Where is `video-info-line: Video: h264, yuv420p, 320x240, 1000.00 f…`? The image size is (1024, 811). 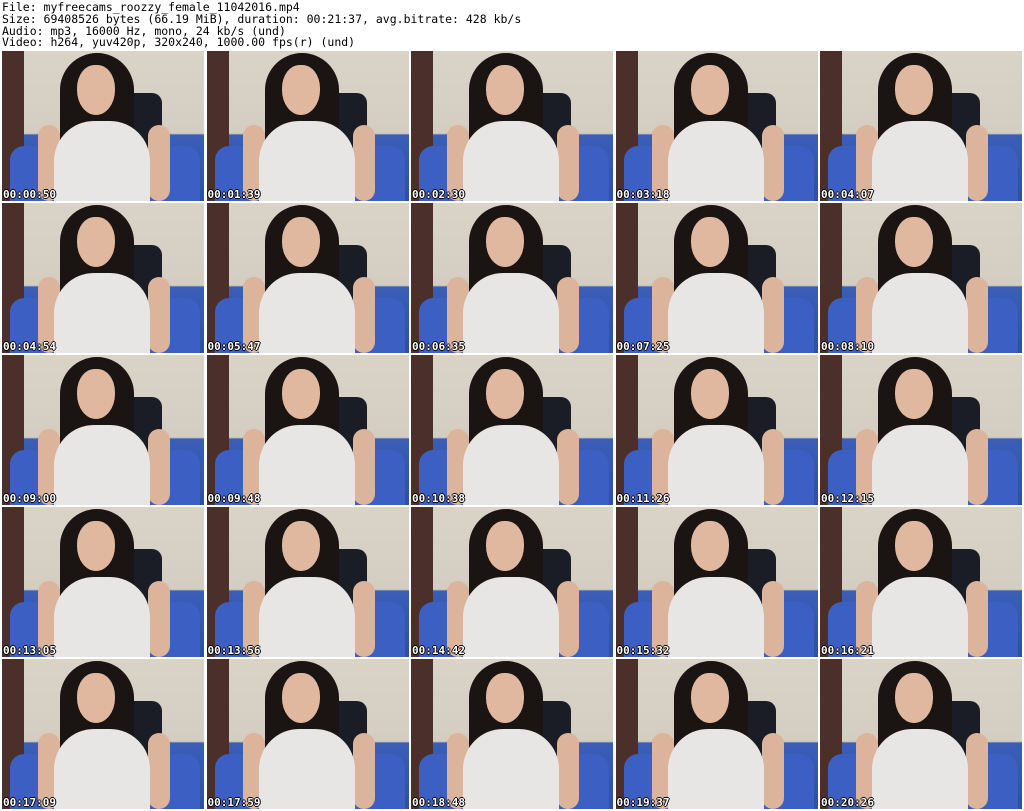 video-info-line: Video: h264, yuv420p, 320x240, 1000.00 f… is located at coordinates (179, 42).